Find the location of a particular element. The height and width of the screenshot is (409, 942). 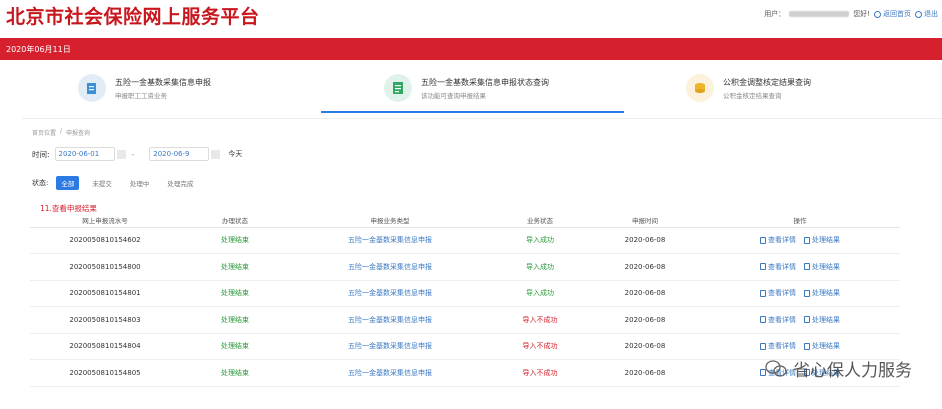

time-filter: 时间: 2020-06-01 - 2020-06-9 今天 is located at coordinates (137, 154).